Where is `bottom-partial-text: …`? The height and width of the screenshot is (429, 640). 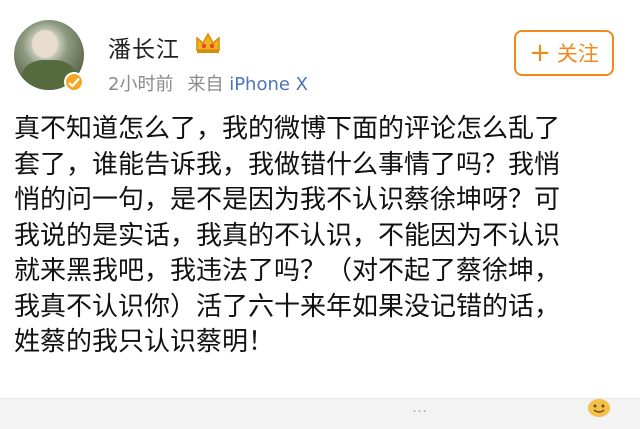
bottom-partial-text: … is located at coordinates (419, 407).